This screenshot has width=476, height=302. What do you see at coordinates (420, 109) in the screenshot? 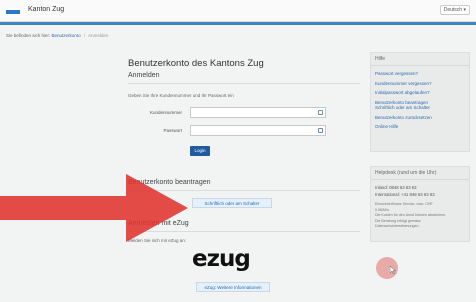
I see `apply-account-link-sub: Schriftlich oder am Schalter` at bounding box center [420, 109].